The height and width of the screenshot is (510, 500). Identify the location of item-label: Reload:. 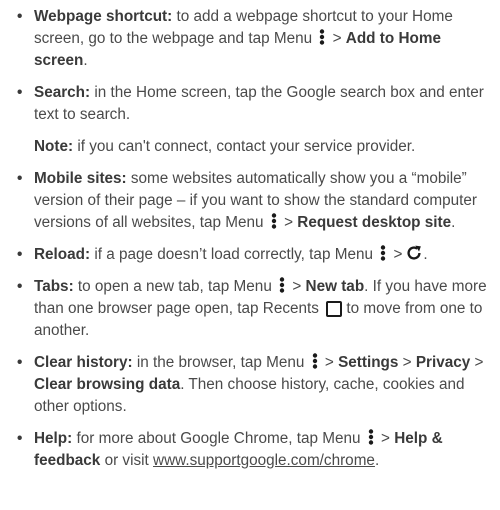
(62, 254).